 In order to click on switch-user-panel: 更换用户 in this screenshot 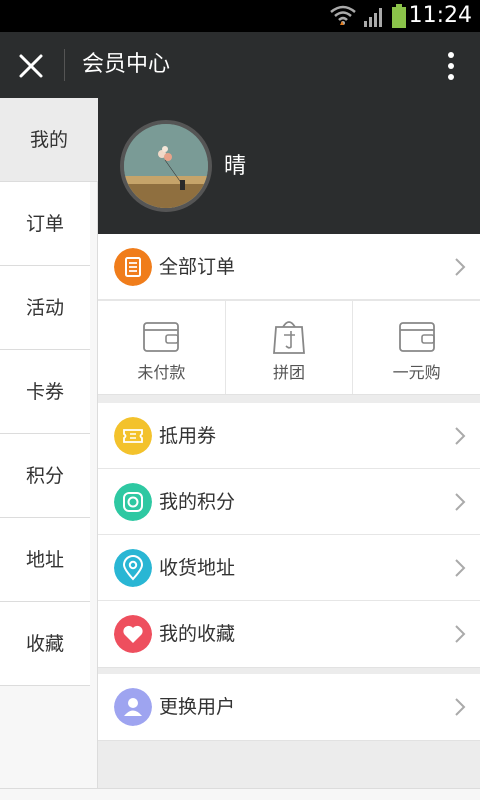, I will do `click(289, 707)`.